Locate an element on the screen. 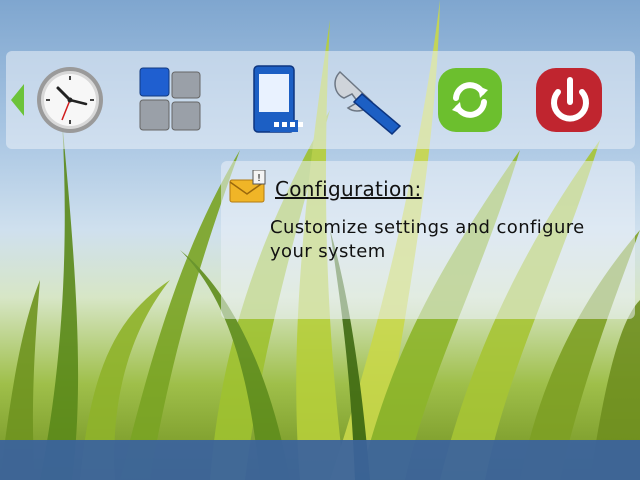 The image size is (640, 480). sync-app-button is located at coordinates (470, 100).